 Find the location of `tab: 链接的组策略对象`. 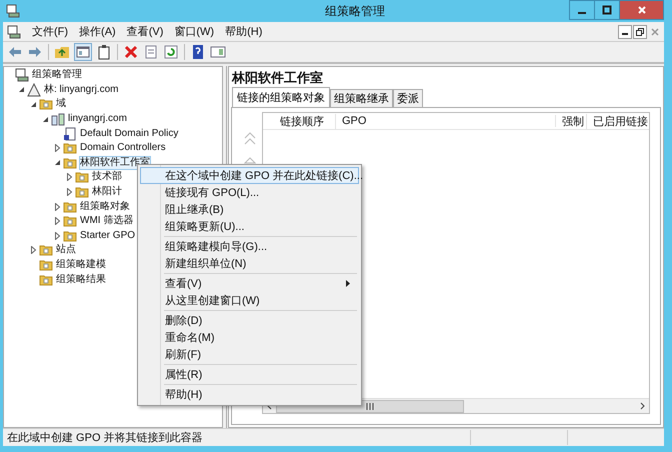

tab: 链接的组策略对象 is located at coordinates (281, 97).